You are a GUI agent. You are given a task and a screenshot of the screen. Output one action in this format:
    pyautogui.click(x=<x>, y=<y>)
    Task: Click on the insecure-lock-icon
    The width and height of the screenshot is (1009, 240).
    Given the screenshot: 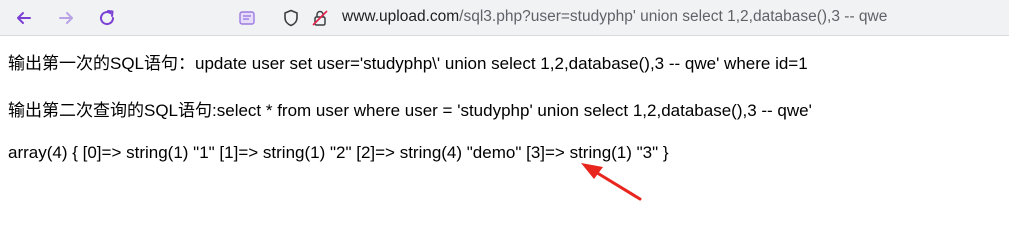 What is the action you would take?
    pyautogui.click(x=320, y=18)
    